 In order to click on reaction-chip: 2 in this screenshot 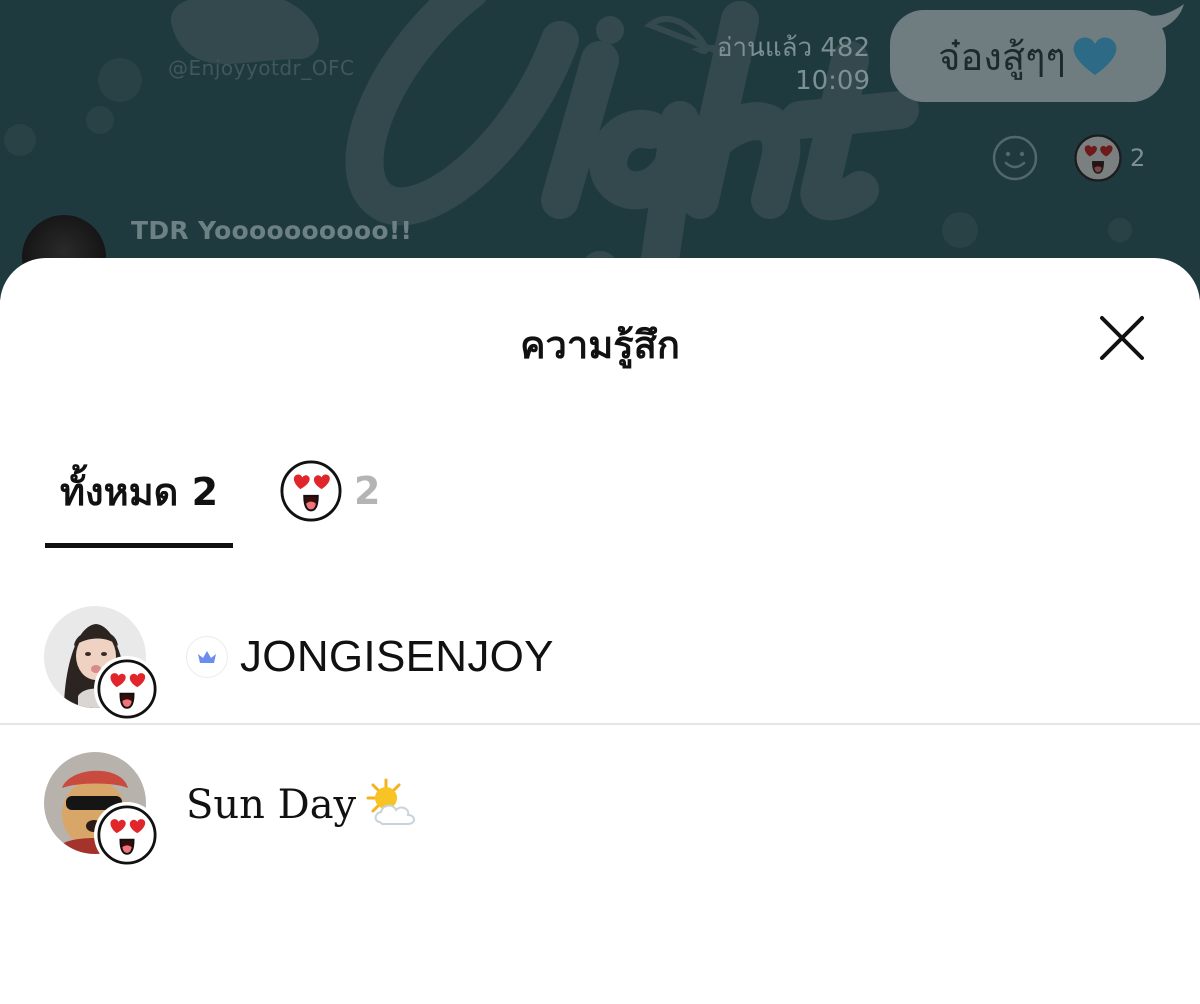, I will do `click(1109, 158)`.